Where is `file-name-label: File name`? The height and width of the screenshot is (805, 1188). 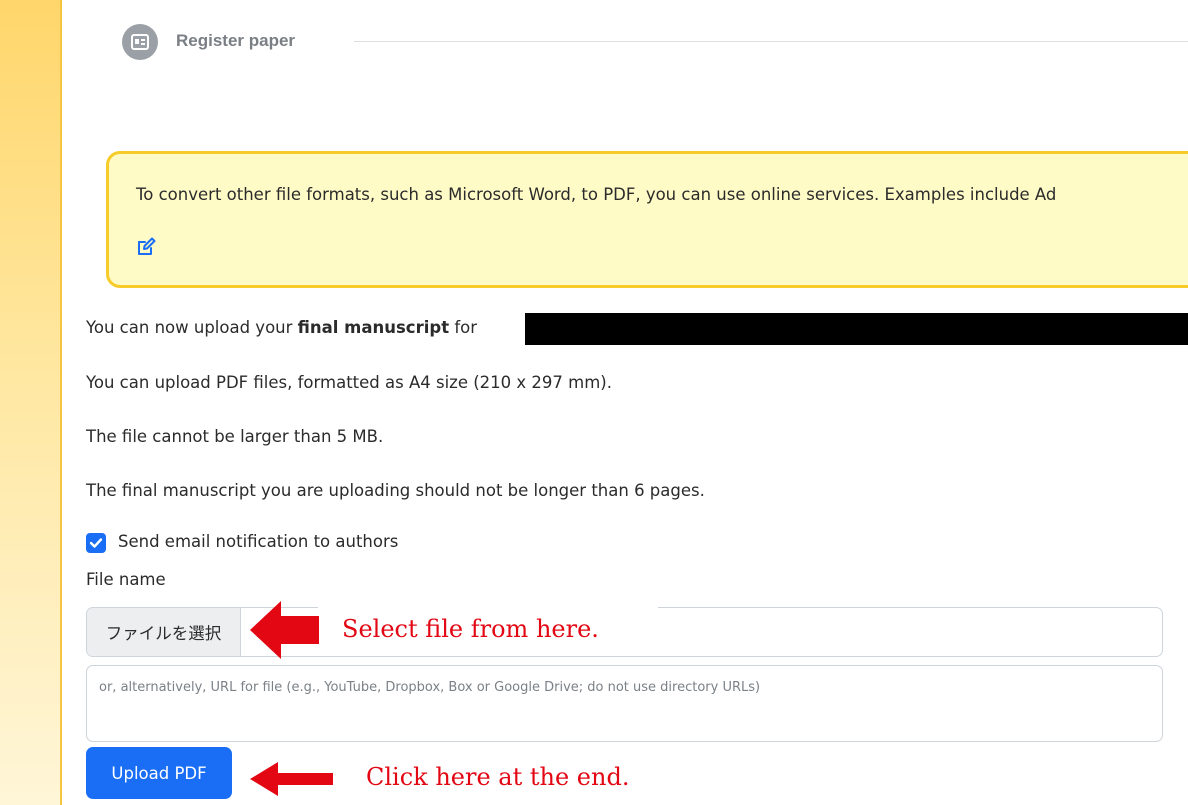
file-name-label: File name is located at coordinates (126, 579).